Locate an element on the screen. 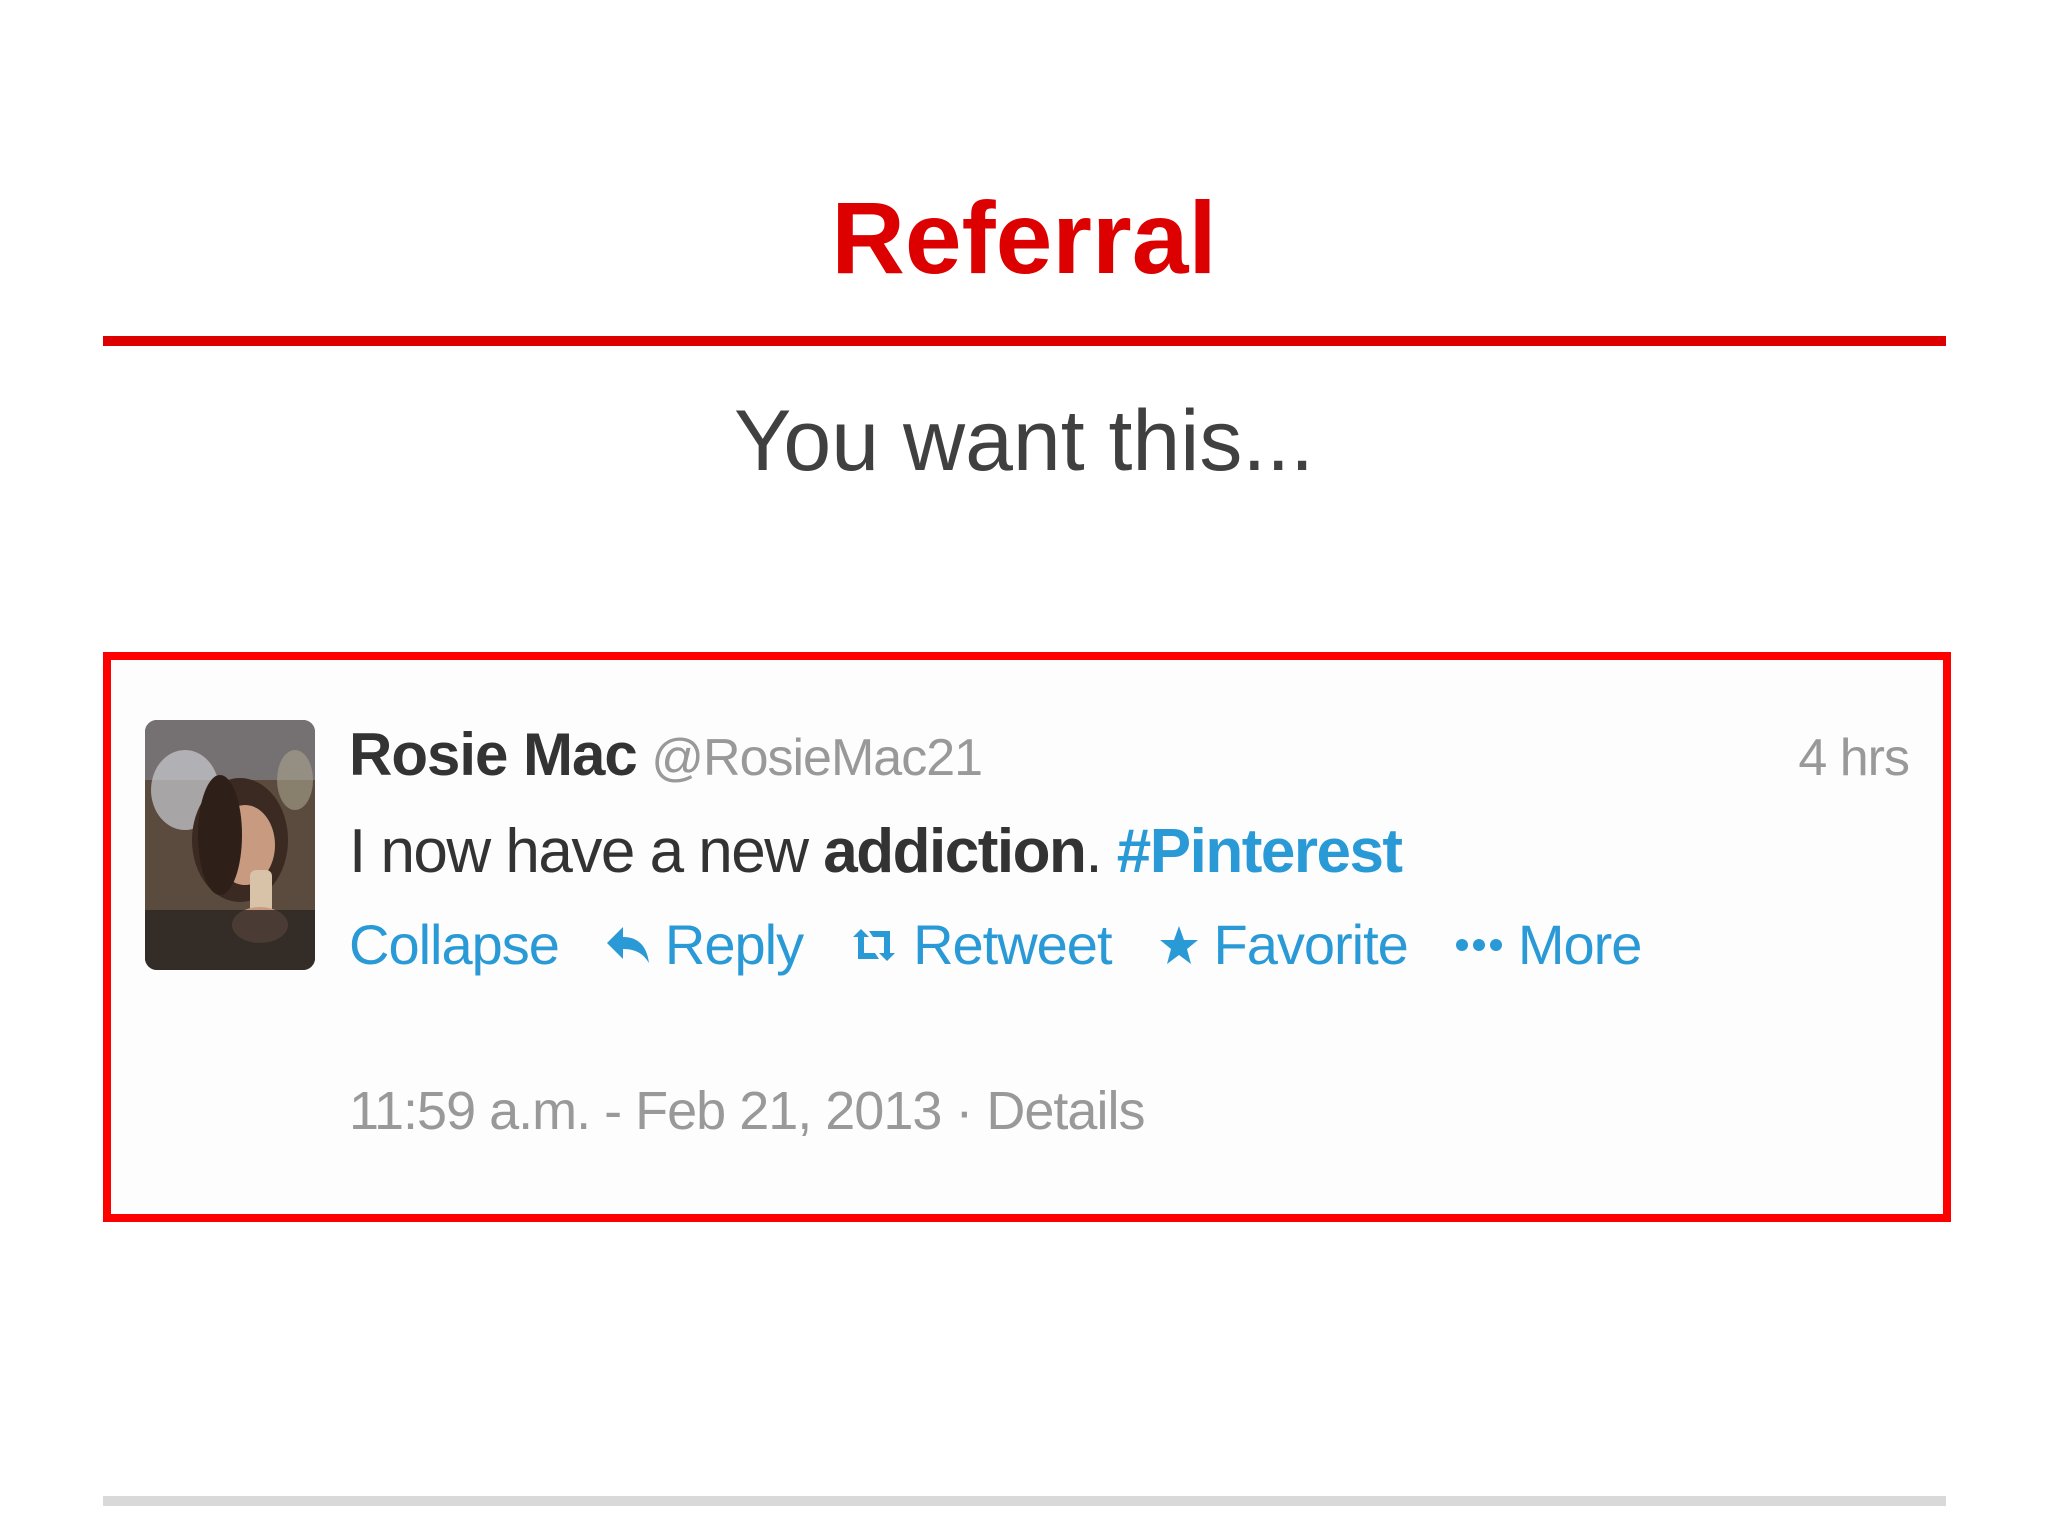  tweet-text-plain: I now have a new is located at coordinates (586, 851).